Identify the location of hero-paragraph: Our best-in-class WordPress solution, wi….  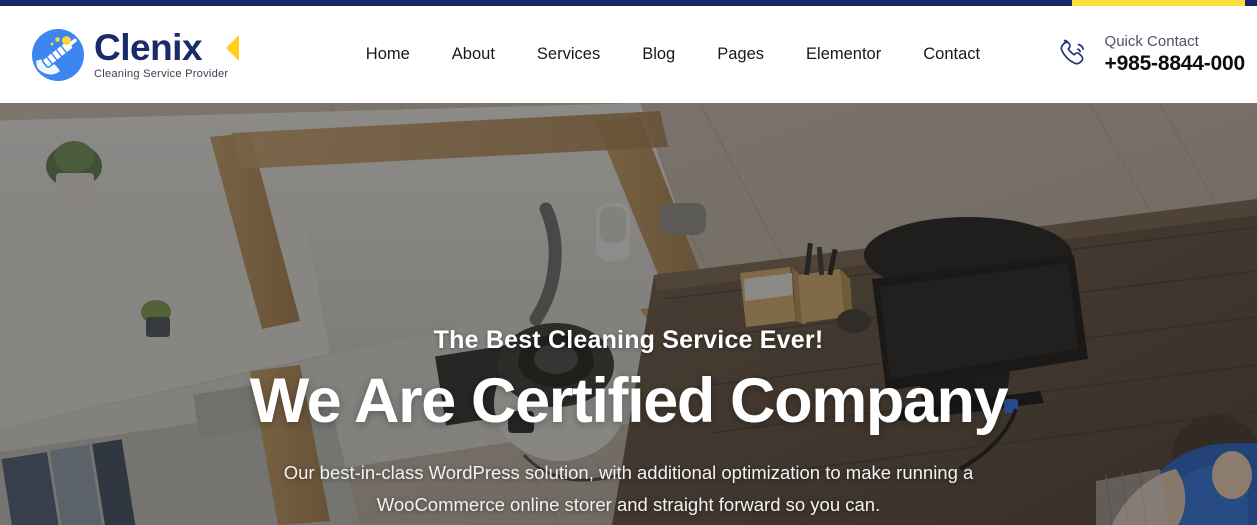
(628, 488).